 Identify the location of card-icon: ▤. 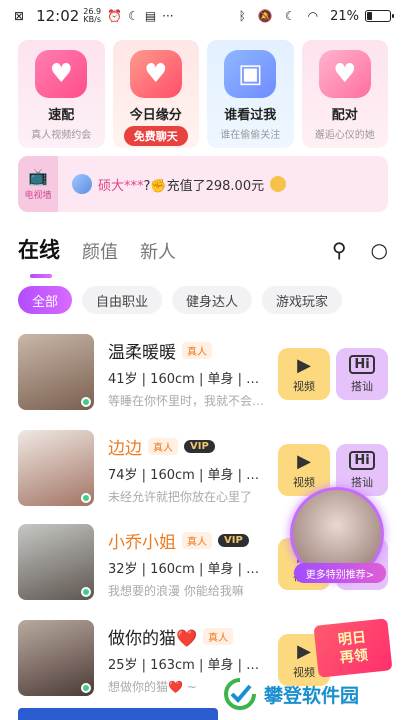
(150, 16).